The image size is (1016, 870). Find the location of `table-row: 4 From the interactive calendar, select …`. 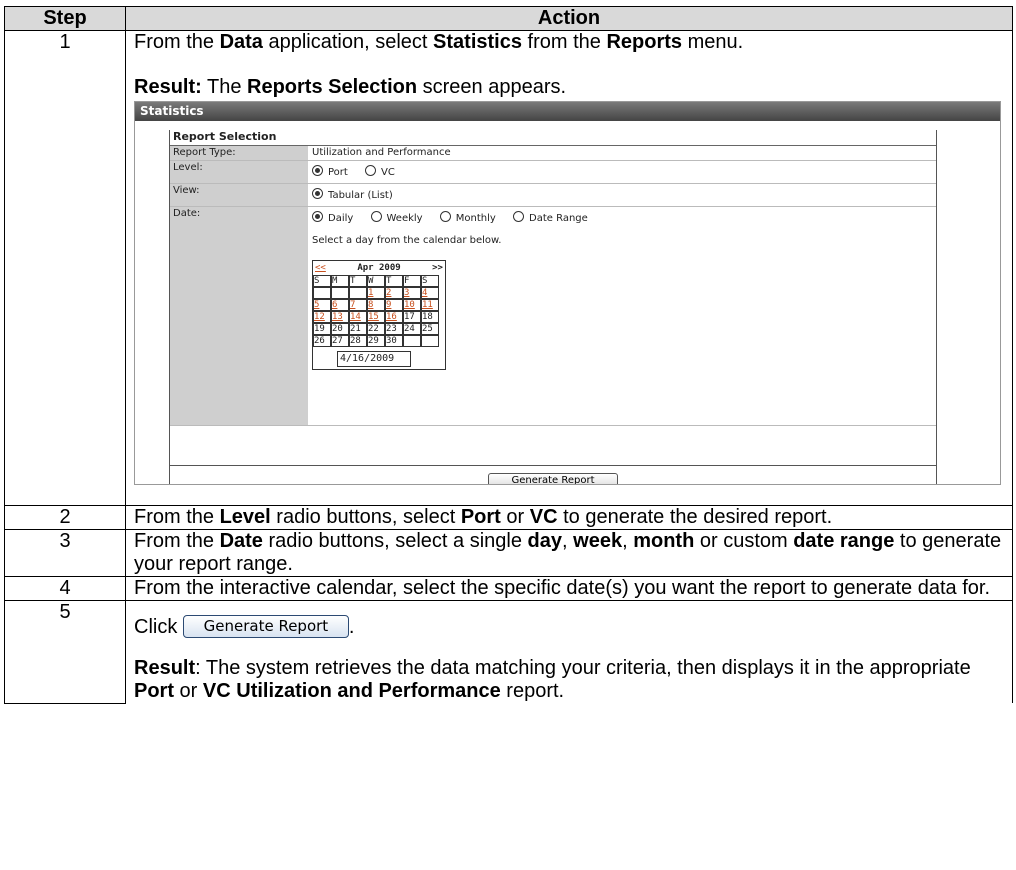

table-row: 4 From the interactive calendar, select … is located at coordinates (508, 588).